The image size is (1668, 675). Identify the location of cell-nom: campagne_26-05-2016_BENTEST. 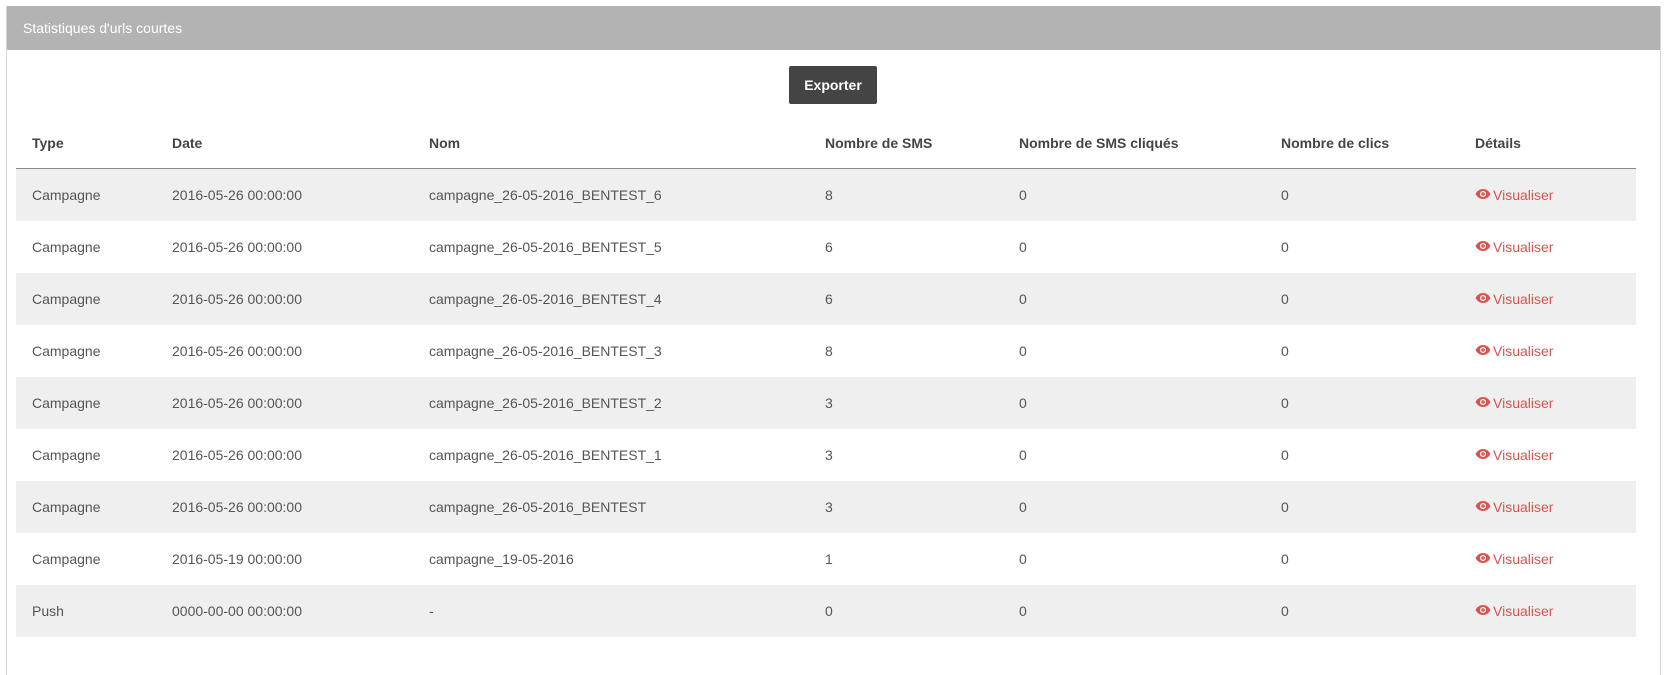
(611, 507).